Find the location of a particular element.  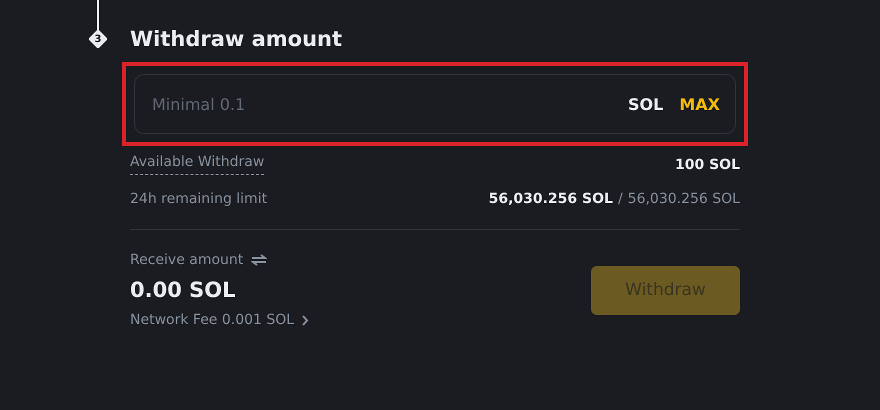

chevron-right-icon is located at coordinates (306, 320).